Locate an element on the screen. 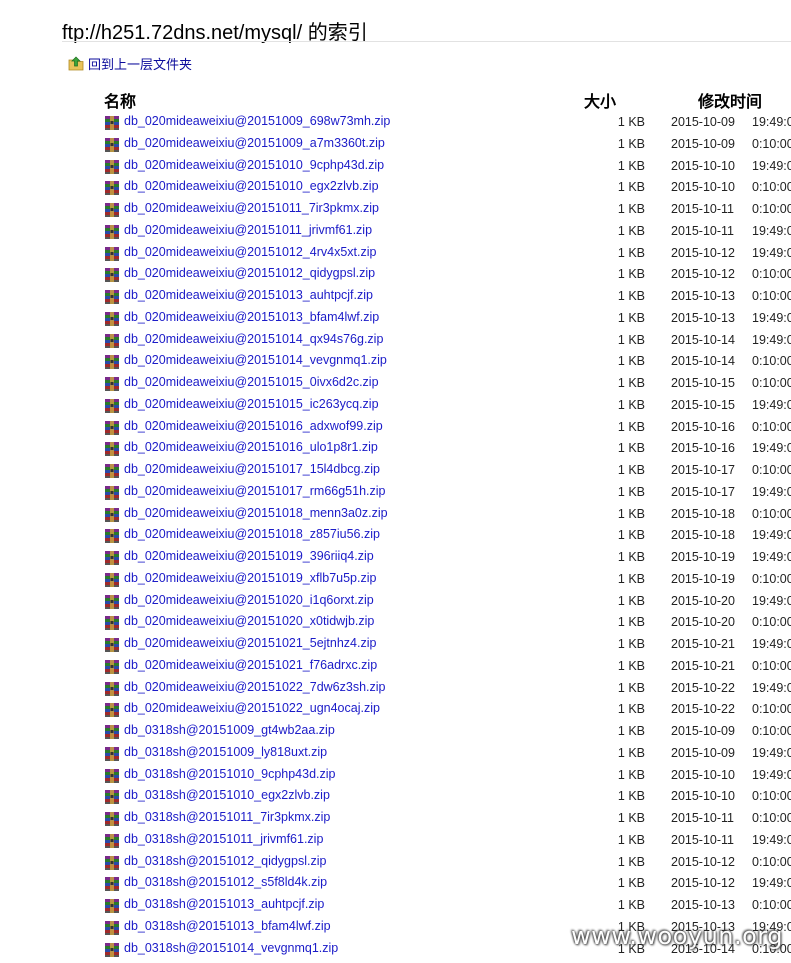  file-name-link: db_020mideaweixiu@20151012_qidygpsl.zip is located at coordinates (249, 273).